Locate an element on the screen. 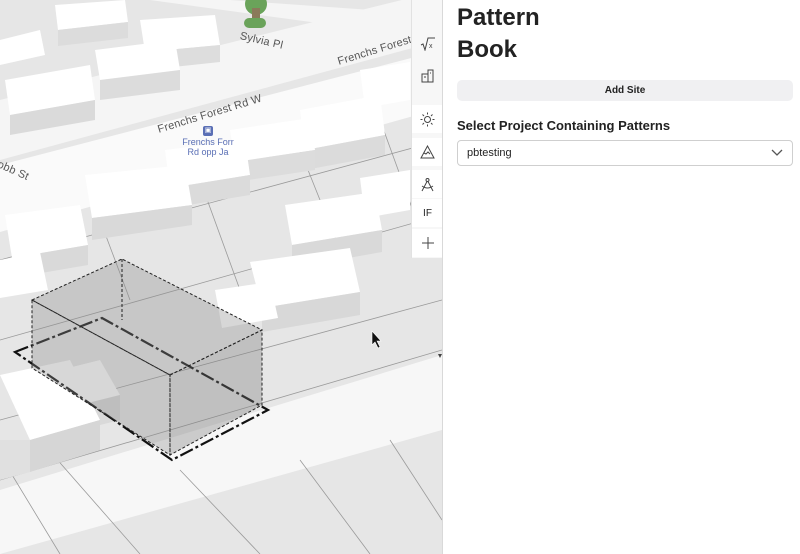 This screenshot has width=800, height=554. add-site-button: Add Site is located at coordinates (625, 90).